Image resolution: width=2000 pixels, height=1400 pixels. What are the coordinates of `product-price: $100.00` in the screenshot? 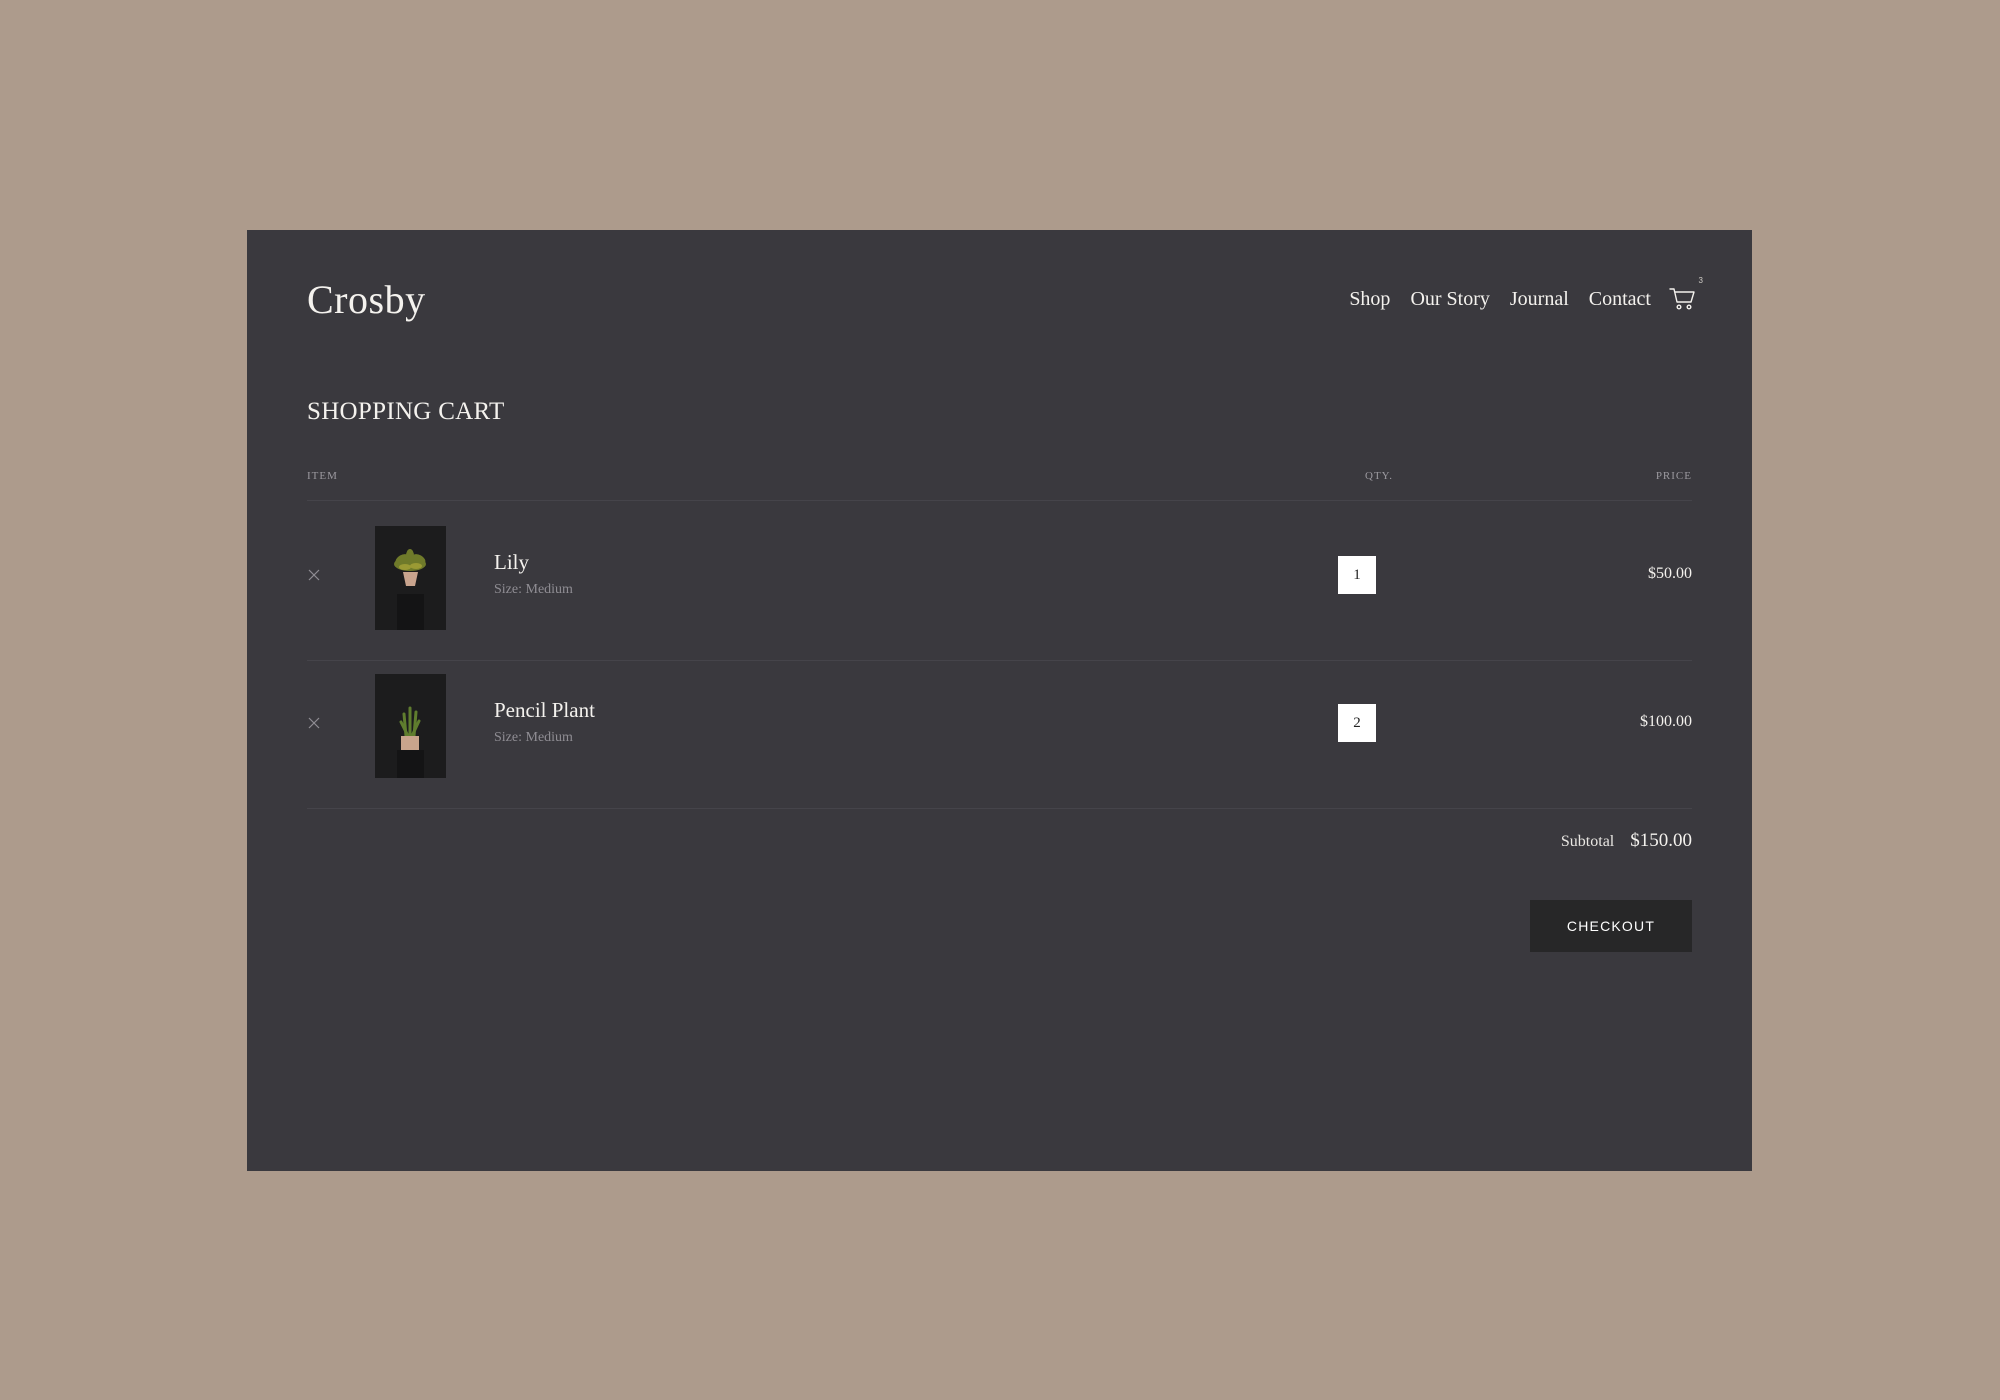 It's located at (1666, 721).